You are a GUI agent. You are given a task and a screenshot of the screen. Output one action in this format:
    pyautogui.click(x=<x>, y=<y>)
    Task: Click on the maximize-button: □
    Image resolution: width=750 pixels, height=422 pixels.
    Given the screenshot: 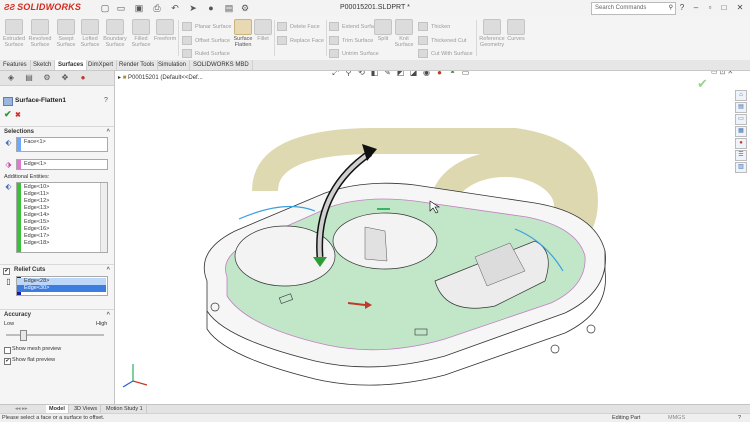 What is the action you would take?
    pyautogui.click(x=724, y=7)
    